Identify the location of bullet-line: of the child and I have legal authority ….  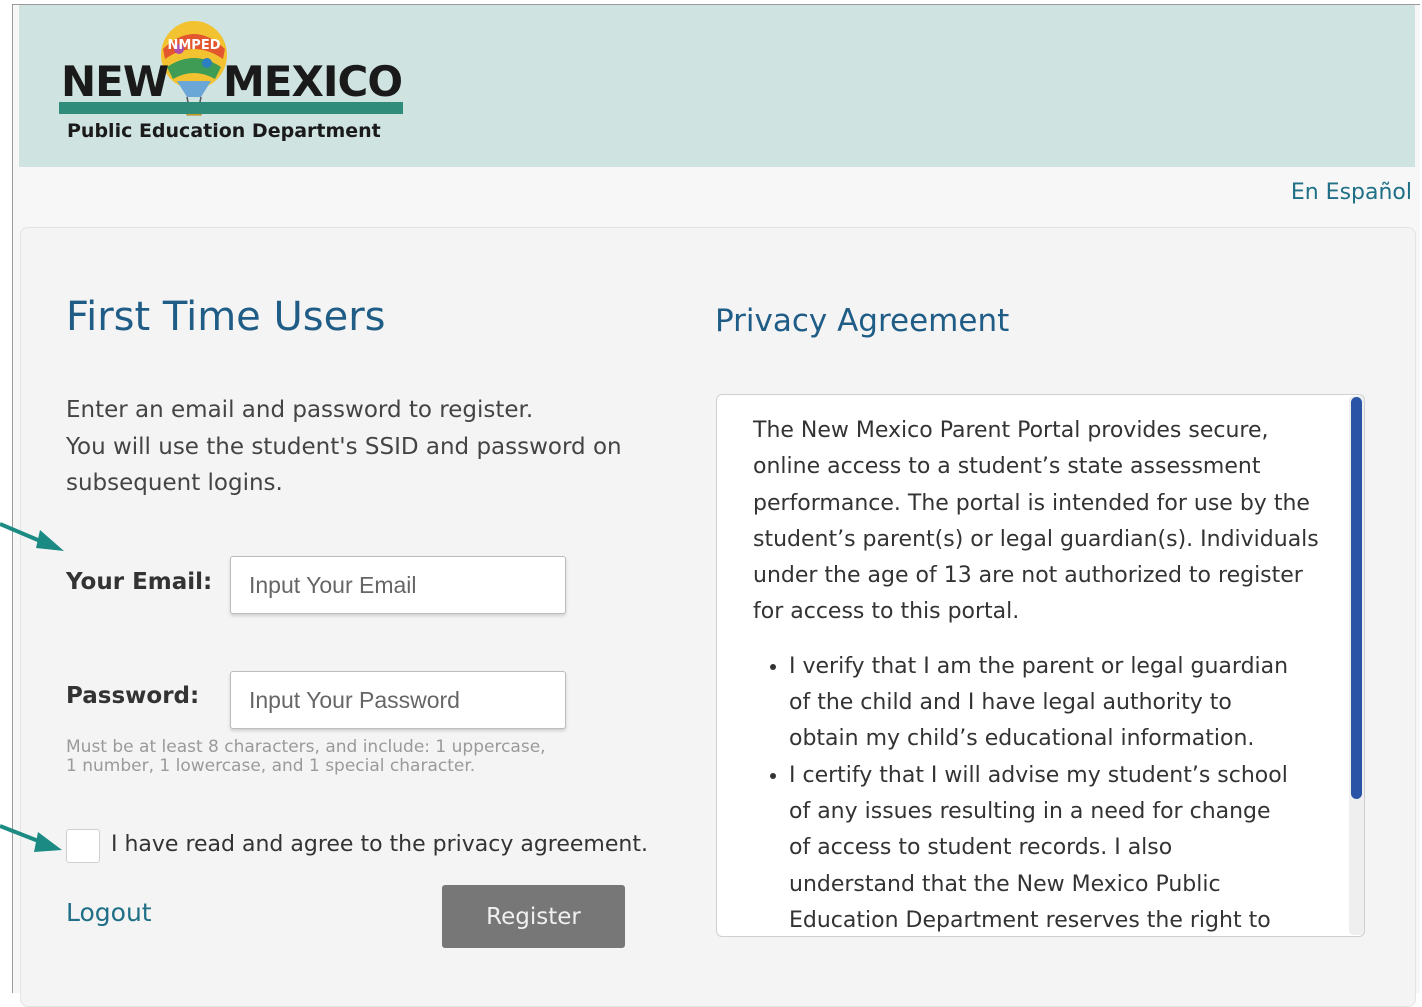
(1010, 703).